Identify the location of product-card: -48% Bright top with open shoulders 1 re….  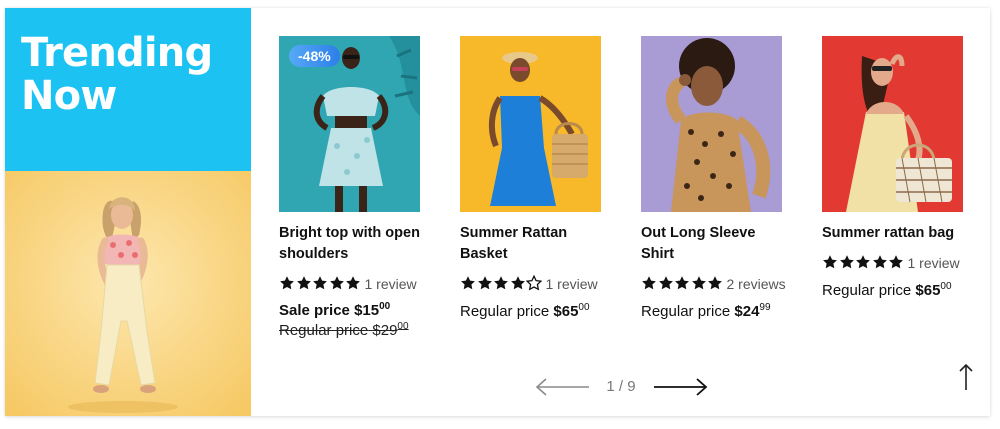
(354, 188).